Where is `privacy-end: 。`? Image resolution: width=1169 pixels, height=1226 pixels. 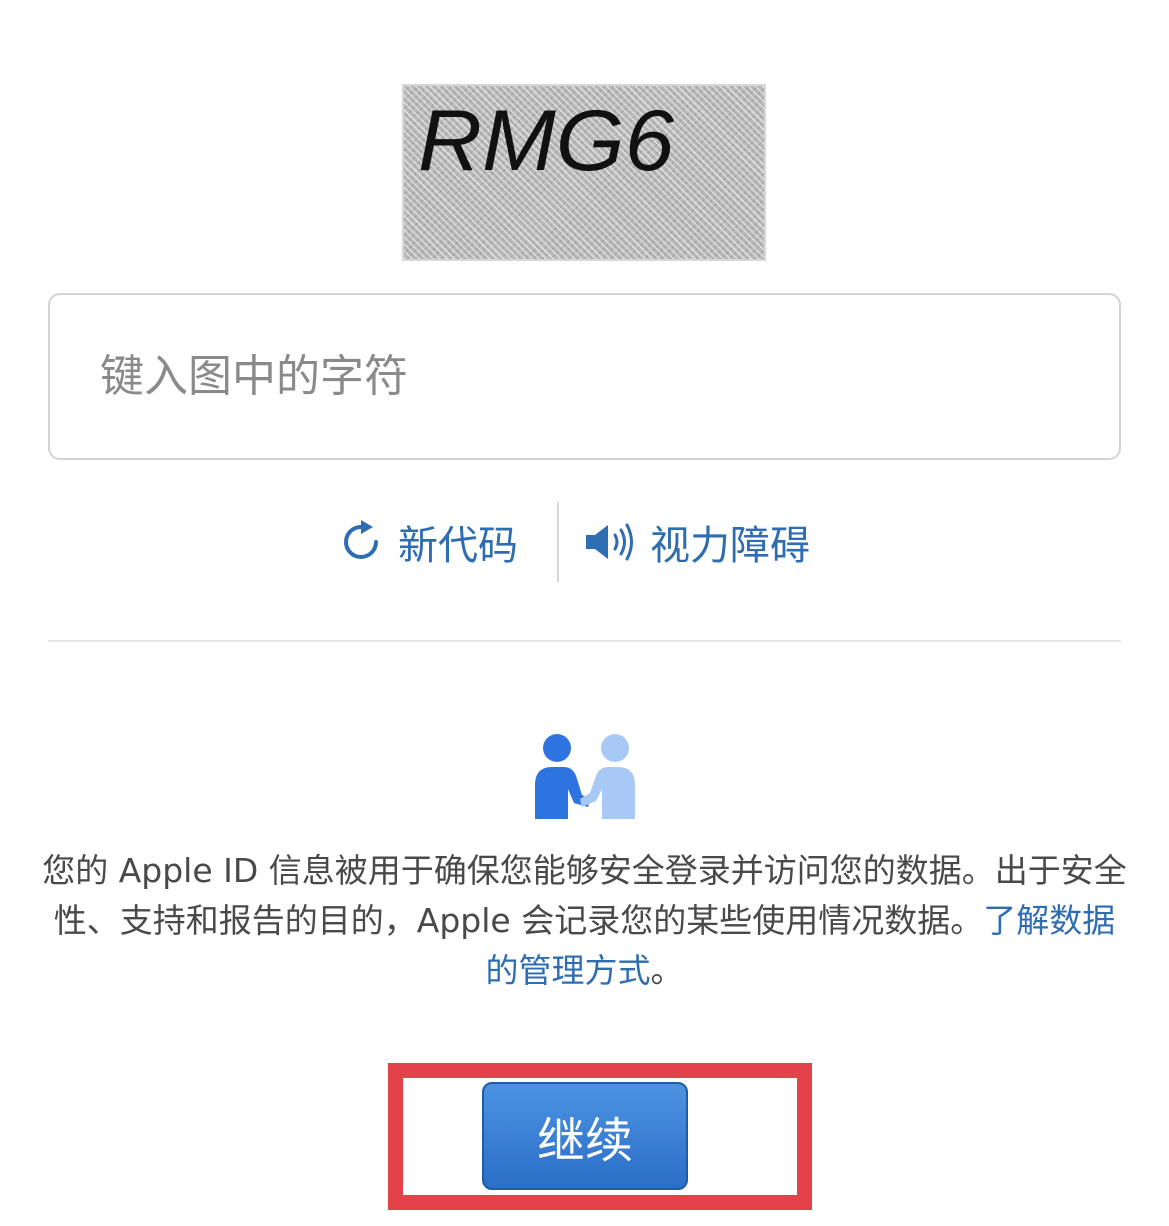 privacy-end: 。 is located at coordinates (667, 970).